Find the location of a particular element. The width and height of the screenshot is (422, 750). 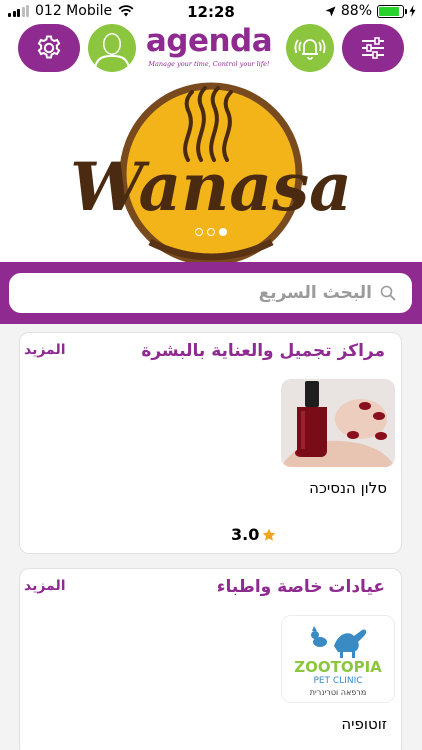

filter-menu-button is located at coordinates (373, 48).